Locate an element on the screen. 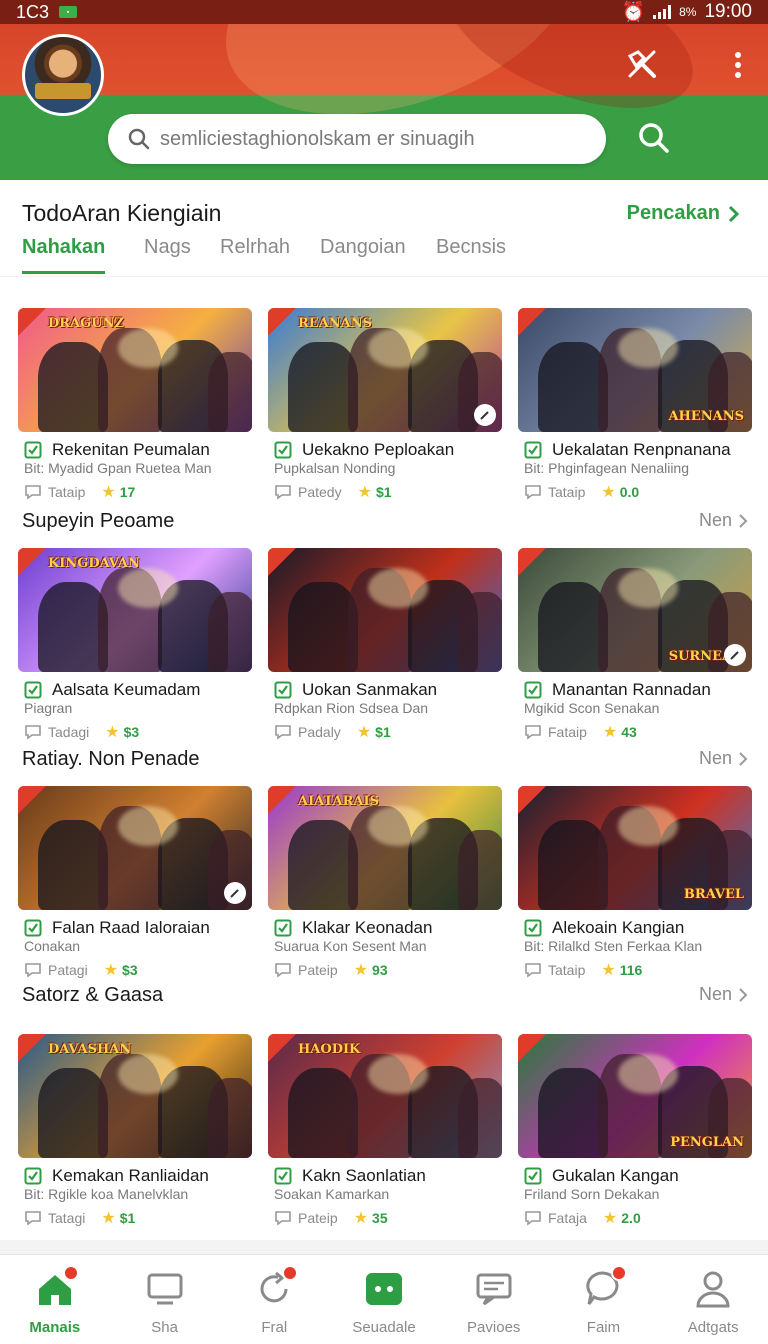 The width and height of the screenshot is (768, 1344). battery-text: 8% is located at coordinates (688, 12).